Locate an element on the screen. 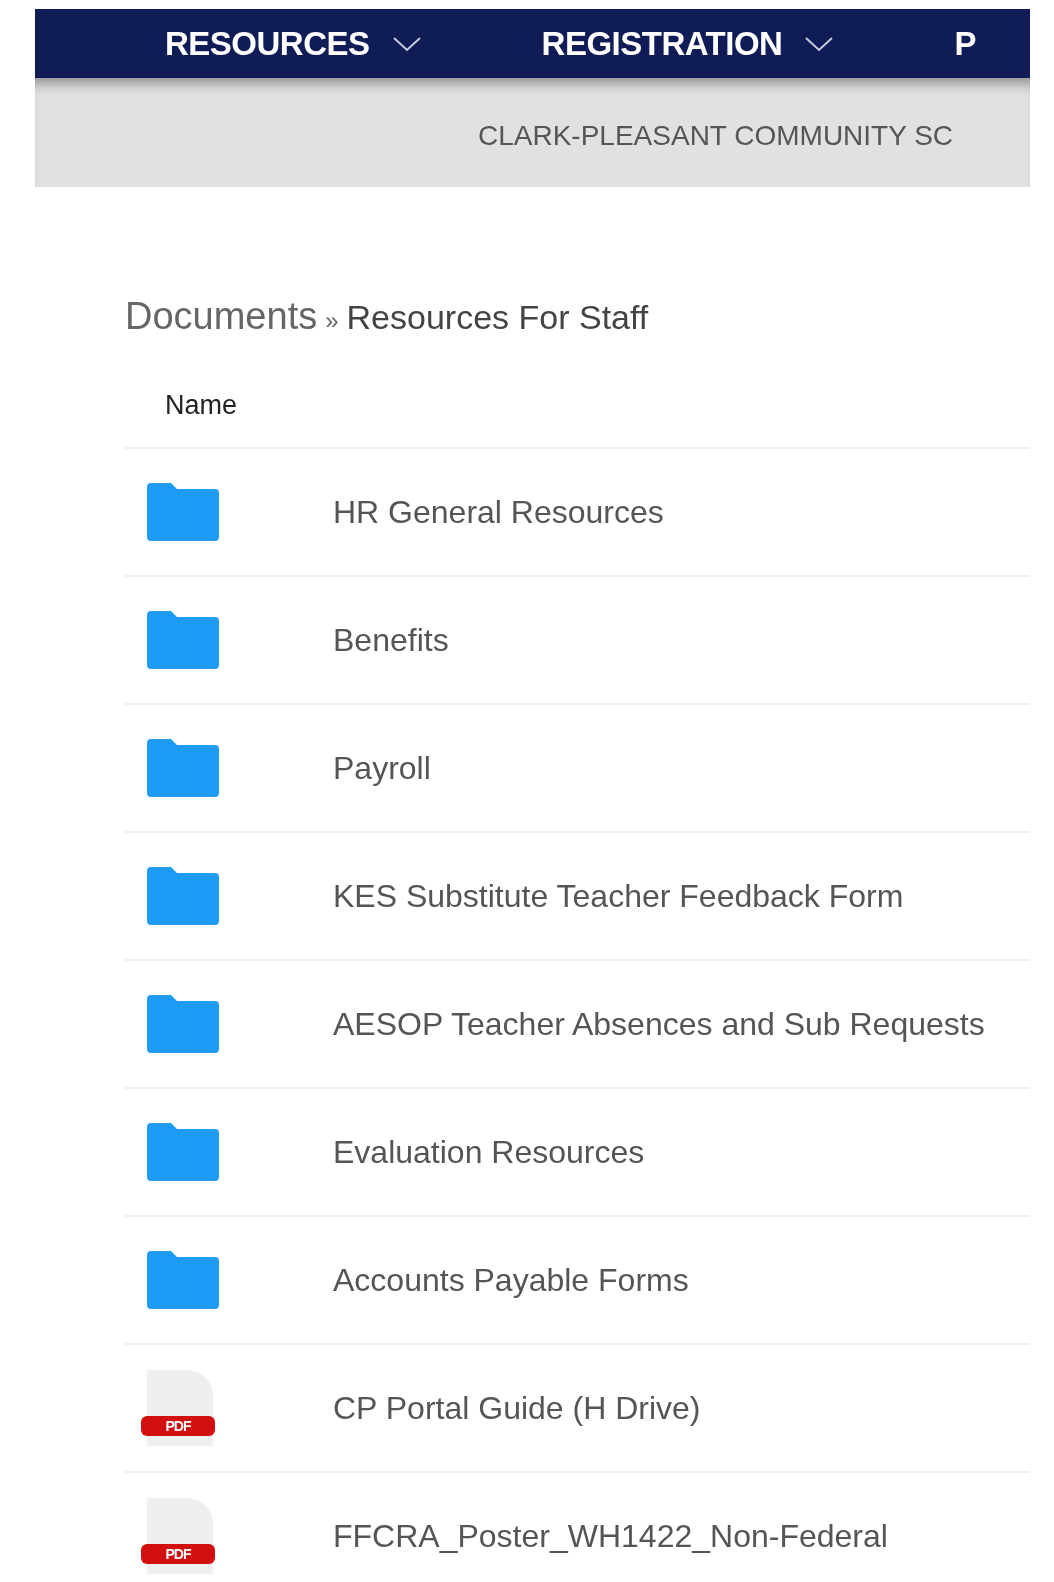 The width and height of the screenshot is (1054, 1582). nav-link: RESOURCES is located at coordinates (293, 43).